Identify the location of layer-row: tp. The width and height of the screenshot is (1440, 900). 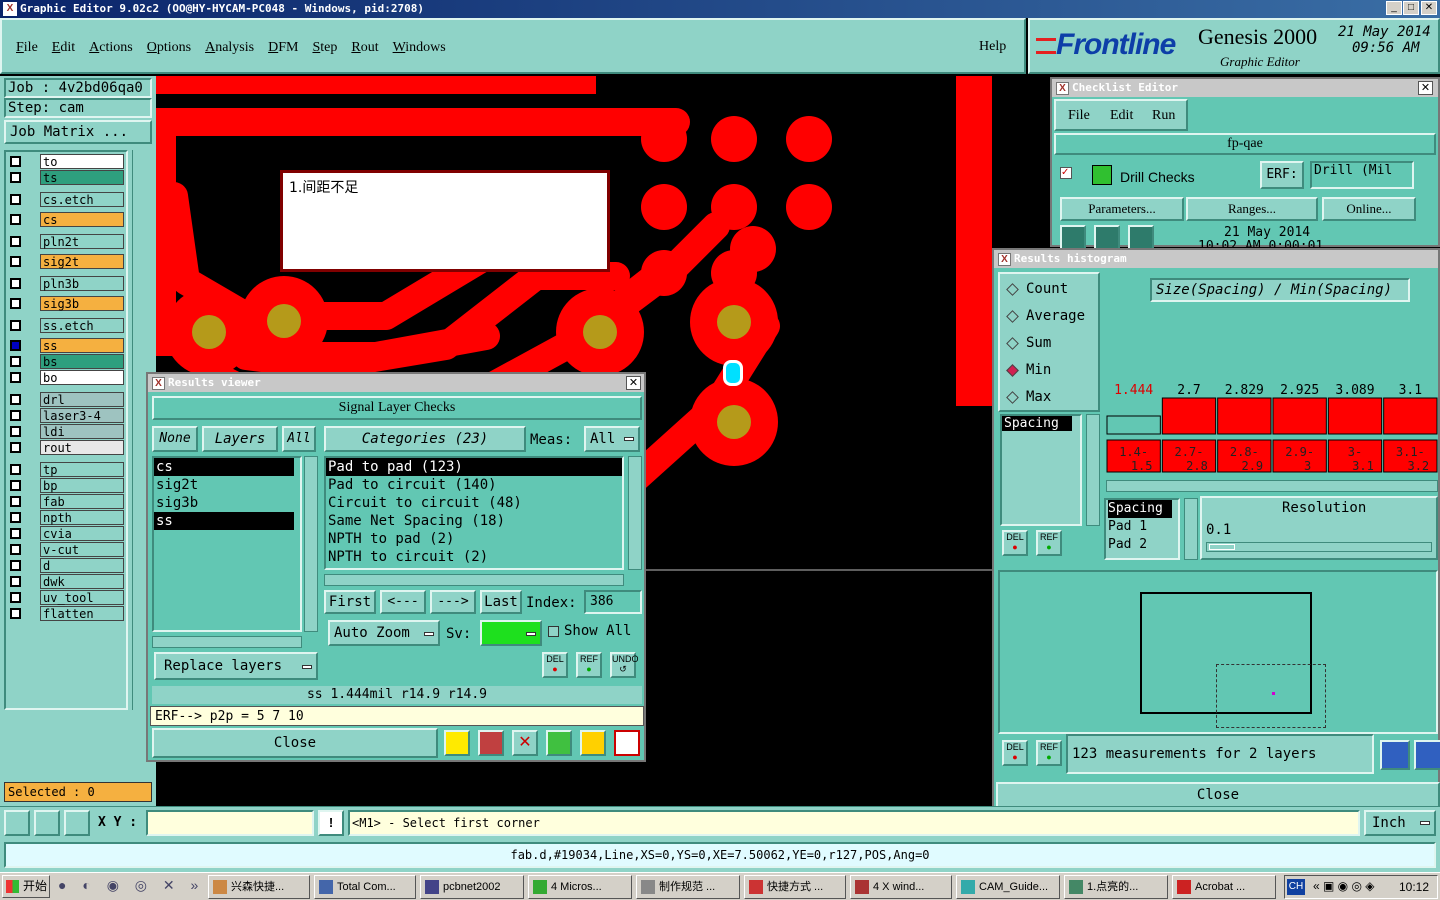
(66, 469).